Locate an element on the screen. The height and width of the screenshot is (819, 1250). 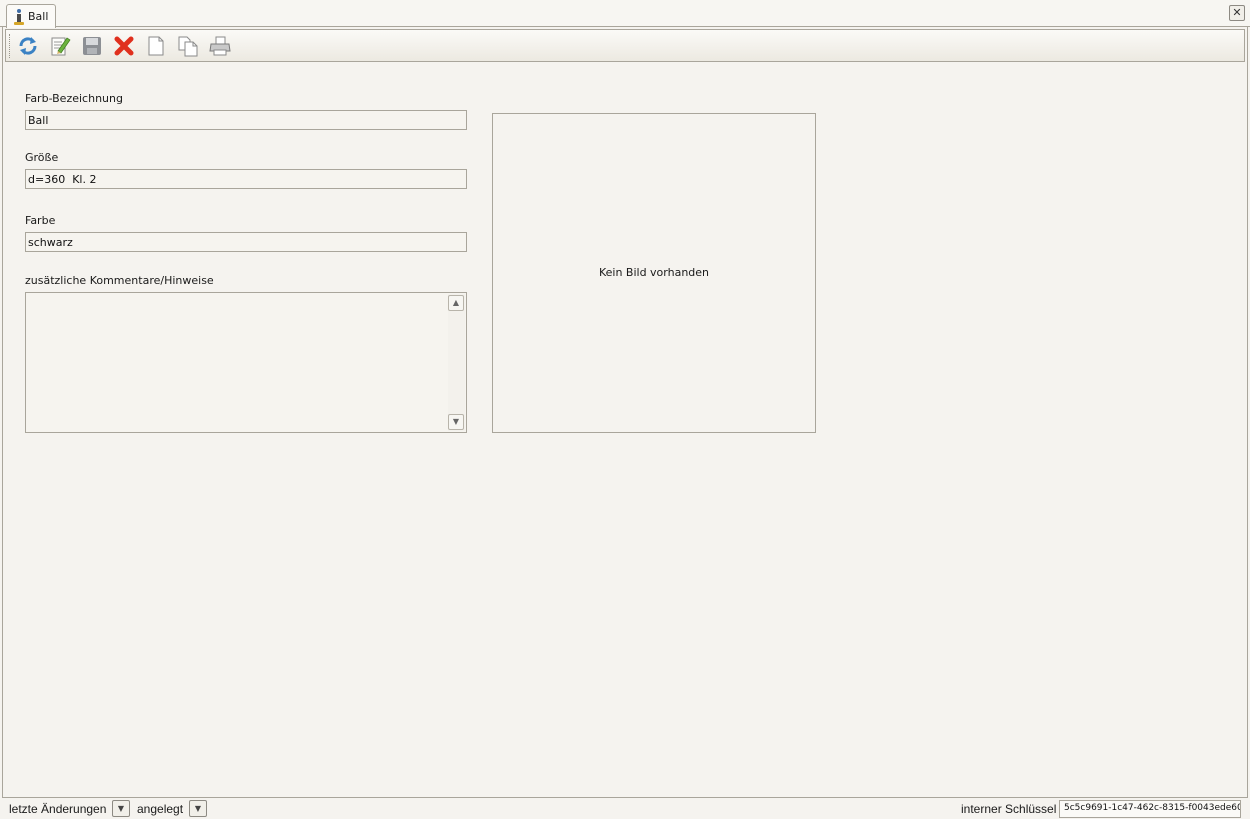
groesse-label: Größe is located at coordinates (42, 157).